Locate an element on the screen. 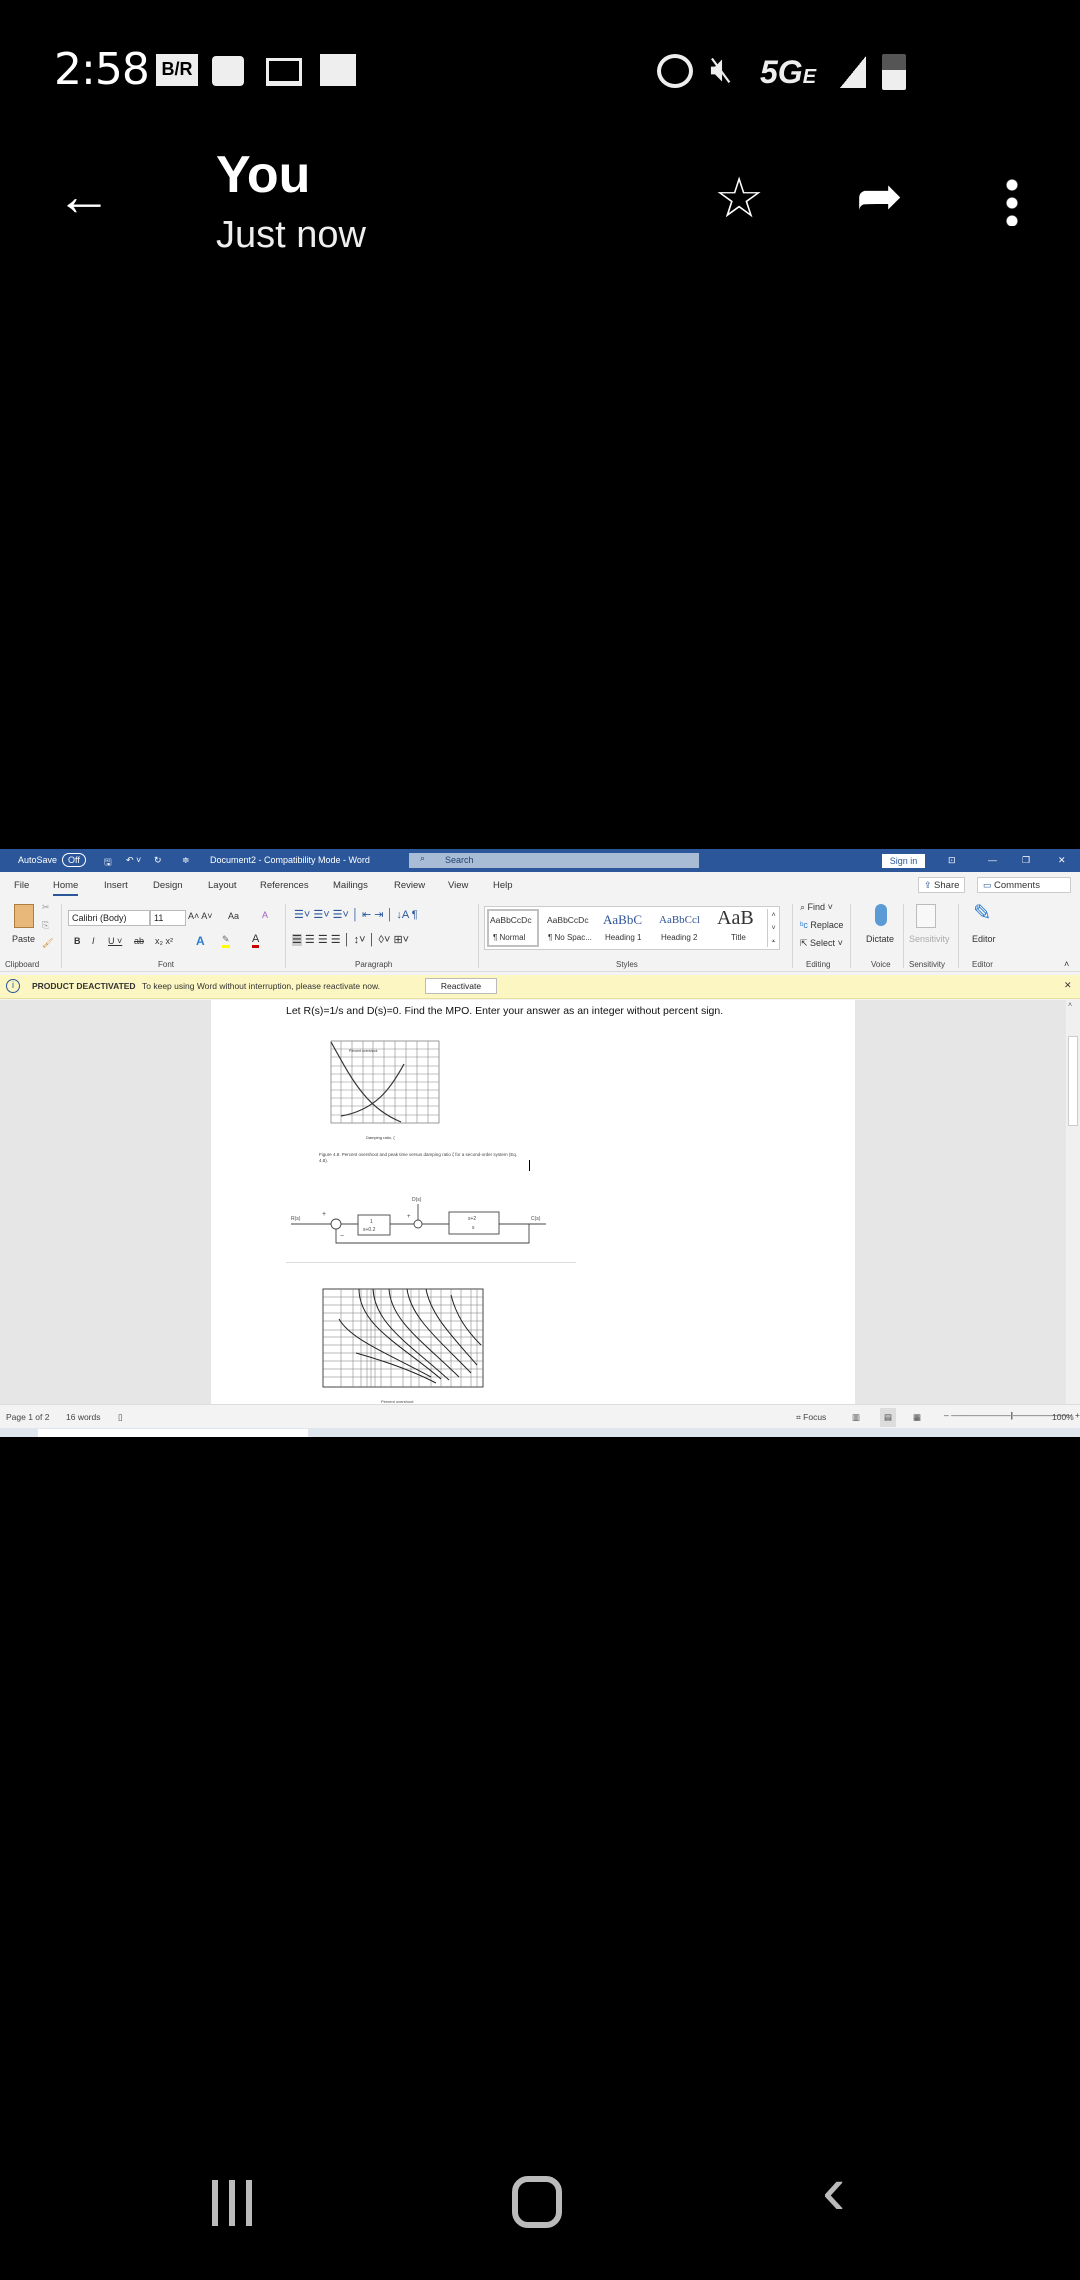 This screenshot has width=1080, height=2280. tab-review: Review is located at coordinates (409, 885).